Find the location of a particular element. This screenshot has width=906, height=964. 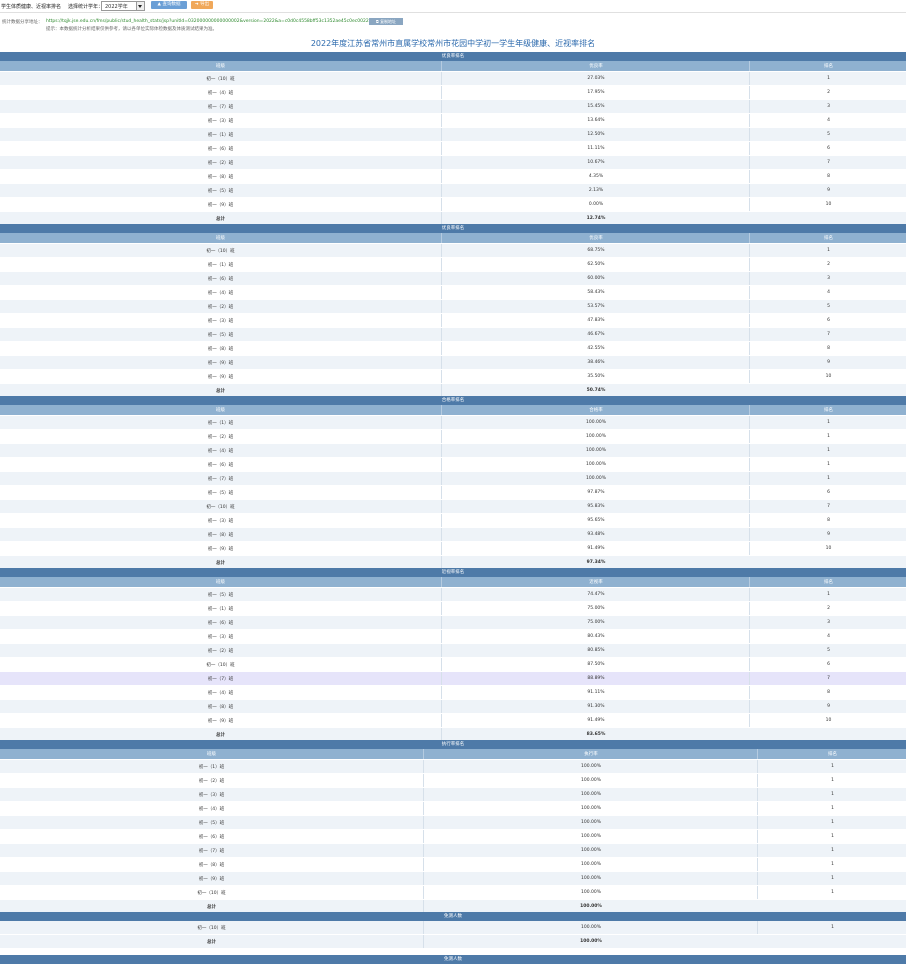

export-button: ➜ 导出 is located at coordinates (202, 5).